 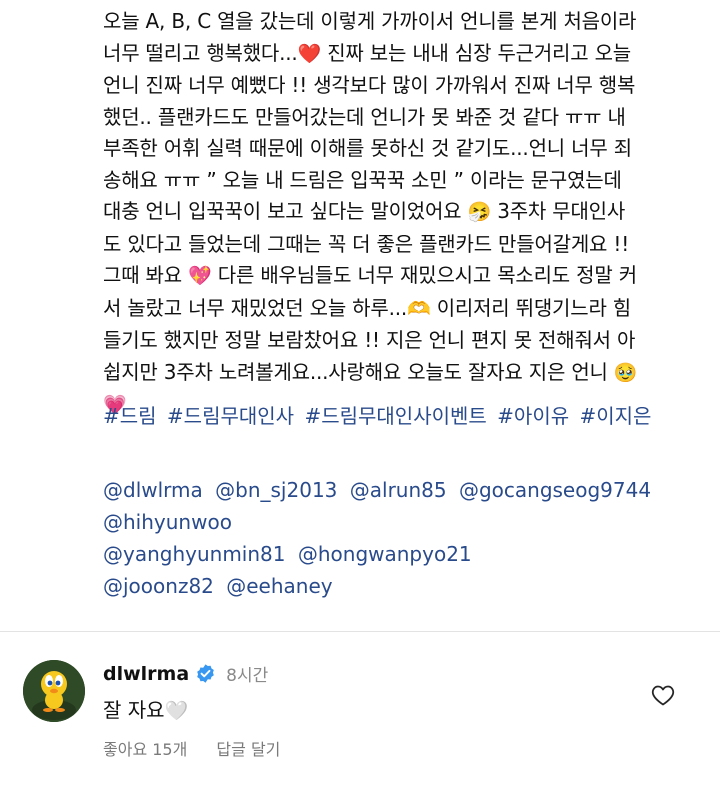 I want to click on red-heart-emoji: ❤️, so click(x=309, y=53).